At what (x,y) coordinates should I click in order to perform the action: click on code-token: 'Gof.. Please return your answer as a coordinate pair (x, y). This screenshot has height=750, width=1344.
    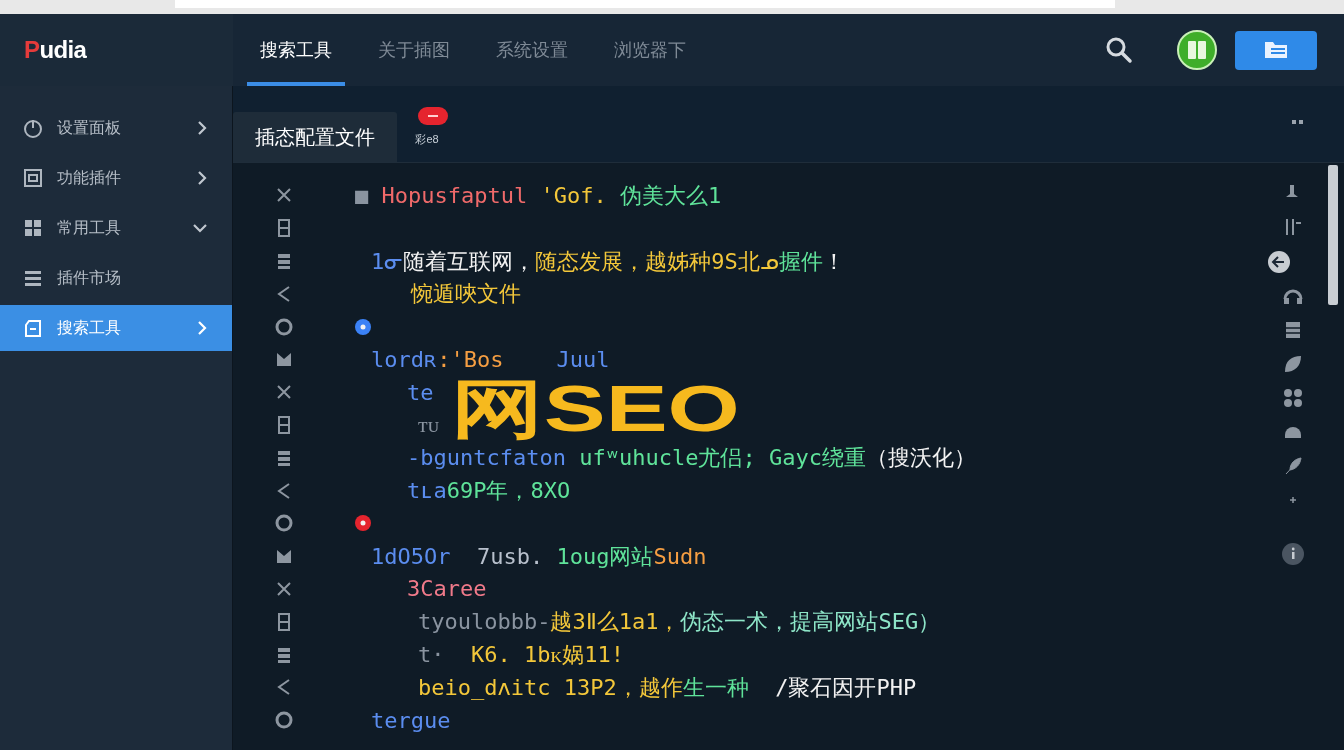
    Looking at the image, I should click on (573, 195).